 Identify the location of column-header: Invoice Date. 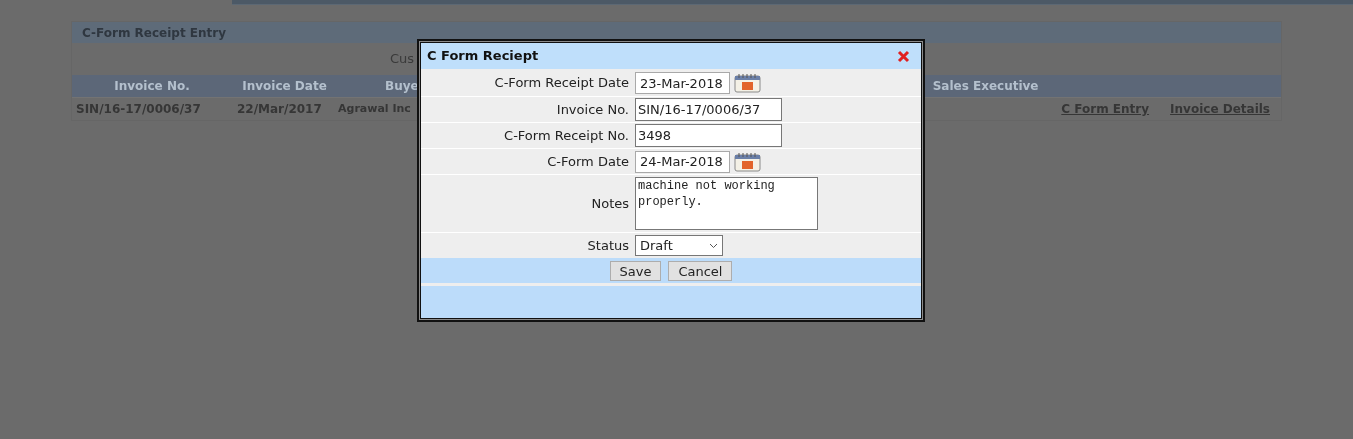
(284, 86).